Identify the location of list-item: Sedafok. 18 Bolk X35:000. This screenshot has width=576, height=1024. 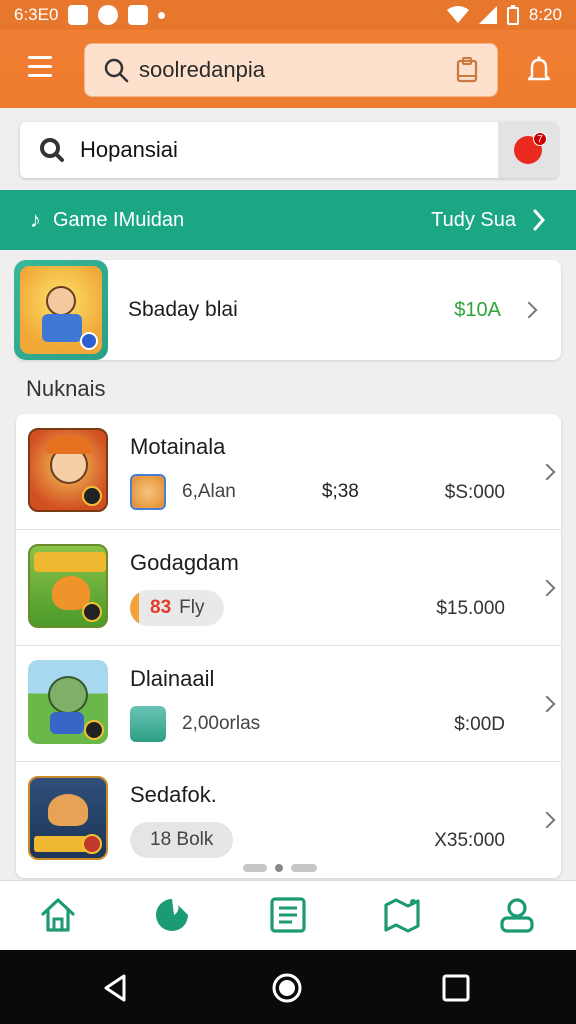
(288, 820).